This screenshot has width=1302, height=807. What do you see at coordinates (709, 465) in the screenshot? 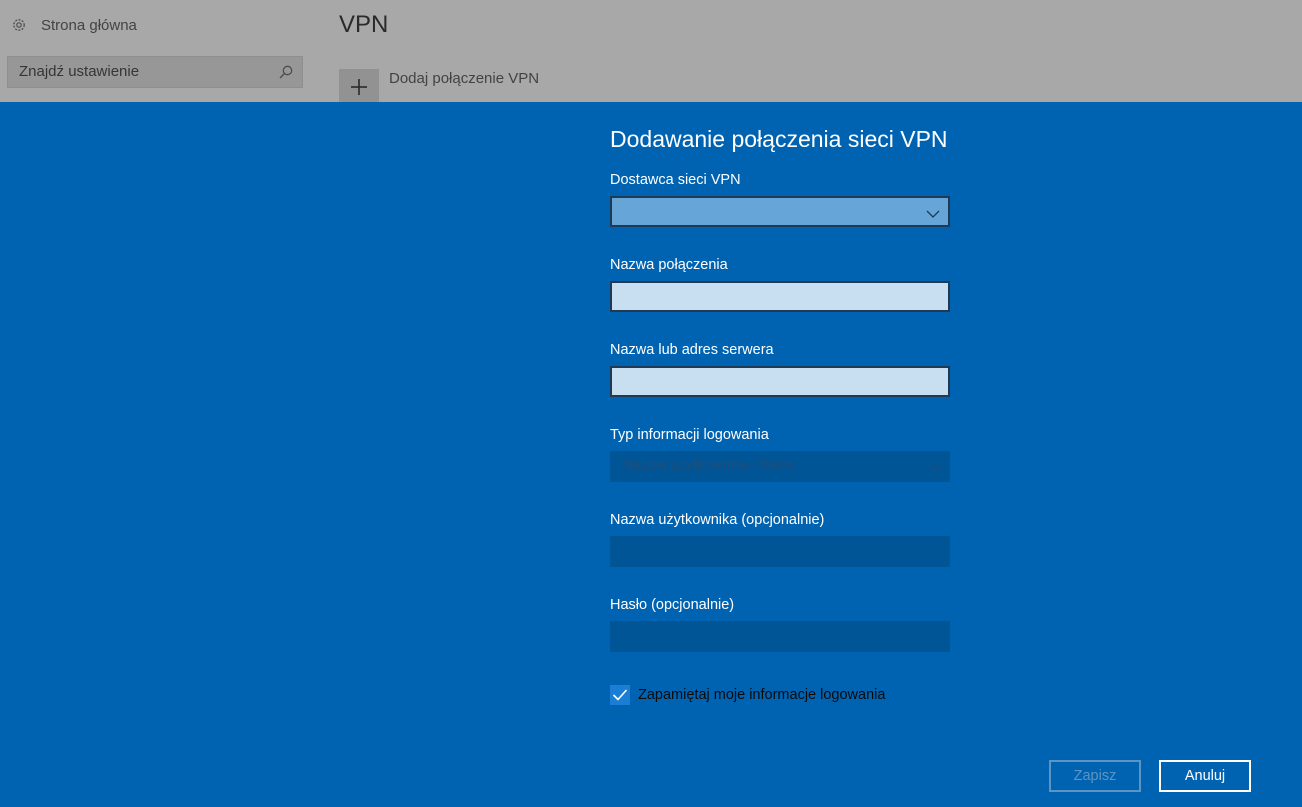
I see `signin-type-value: Nazwa użytkownika i hasło` at bounding box center [709, 465].